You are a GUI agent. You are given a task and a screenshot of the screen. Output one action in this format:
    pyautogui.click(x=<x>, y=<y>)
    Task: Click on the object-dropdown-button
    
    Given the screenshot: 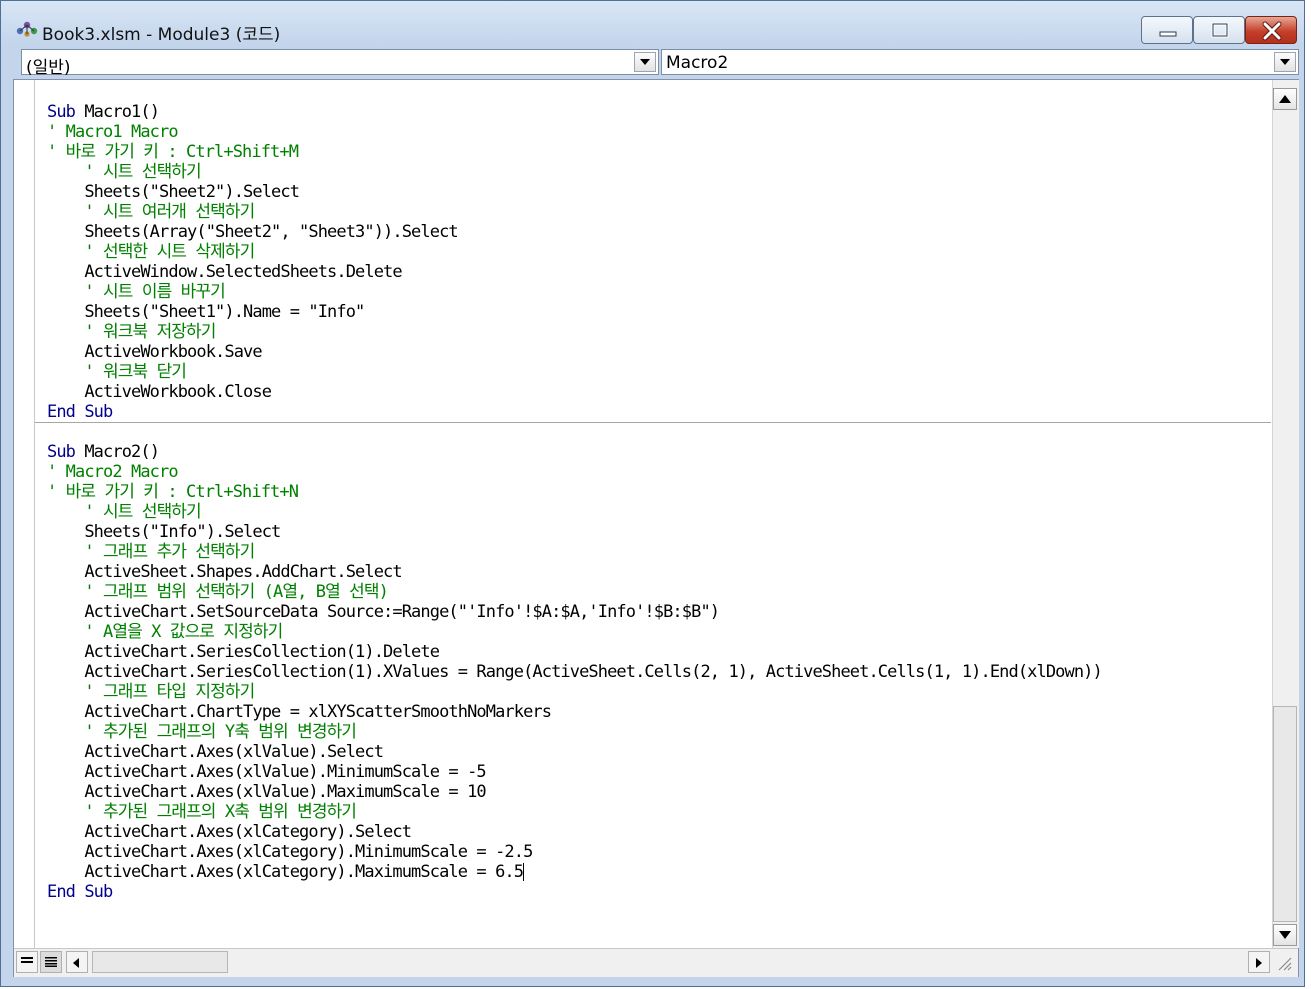 What is the action you would take?
    pyautogui.click(x=645, y=62)
    